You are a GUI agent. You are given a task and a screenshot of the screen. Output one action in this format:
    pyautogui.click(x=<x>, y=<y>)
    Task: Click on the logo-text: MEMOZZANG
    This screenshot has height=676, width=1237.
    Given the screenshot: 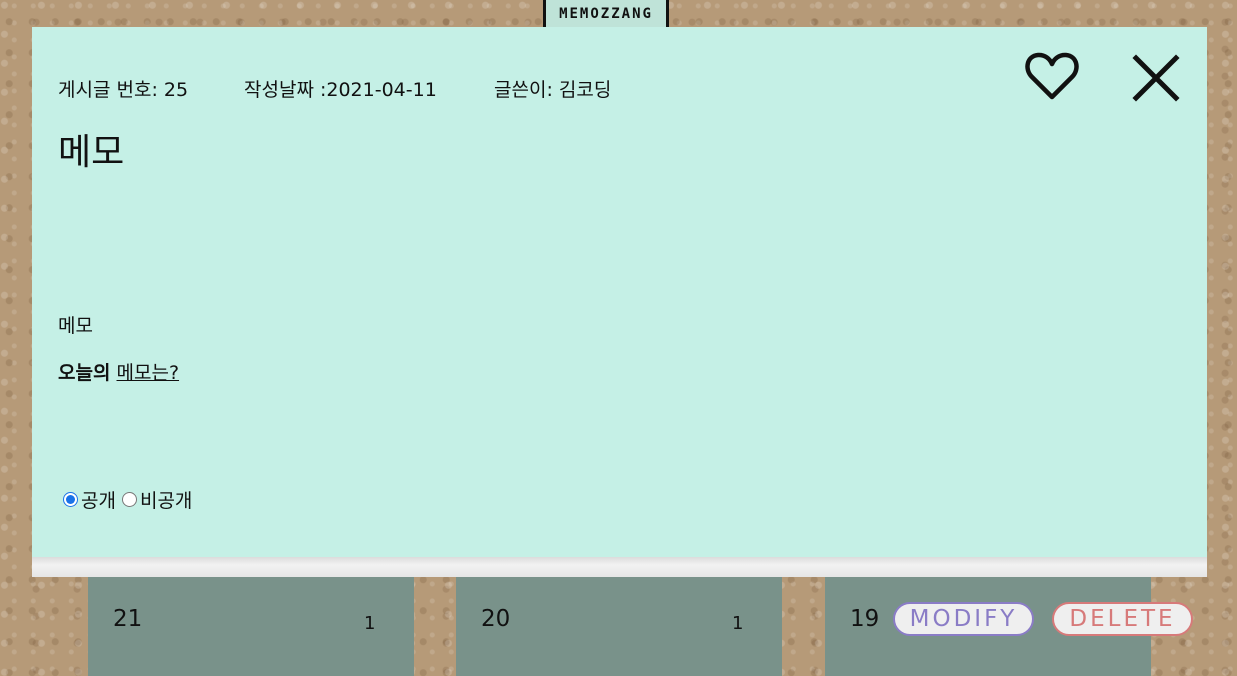 What is the action you would take?
    pyautogui.click(x=606, y=13)
    